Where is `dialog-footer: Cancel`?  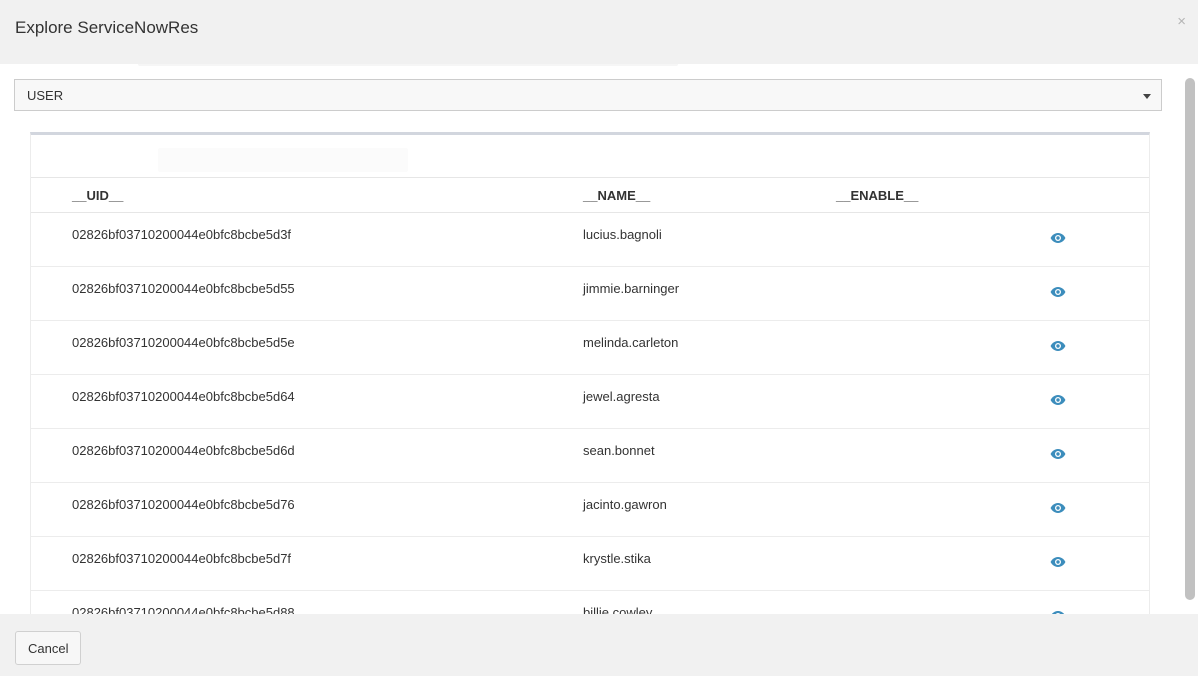
dialog-footer: Cancel is located at coordinates (599, 645).